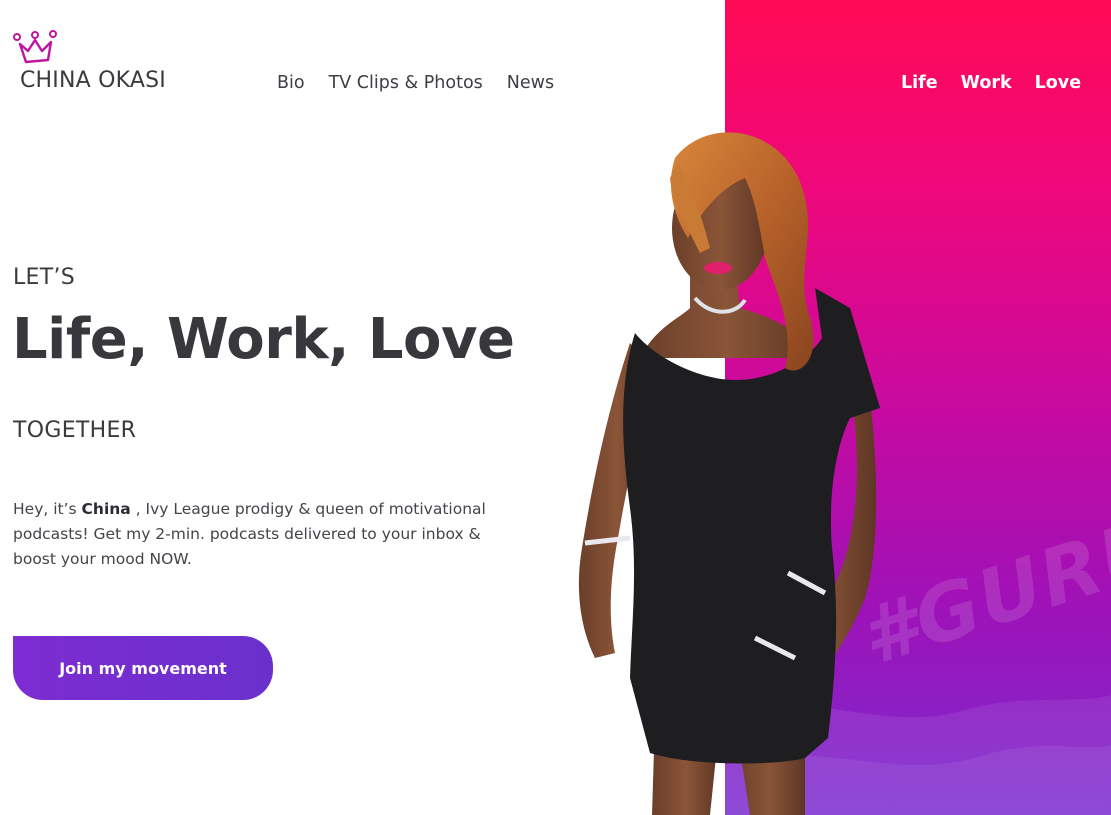 Image resolution: width=1111 pixels, height=815 pixels. What do you see at coordinates (44, 277) in the screenshot?
I see `hero-eyebrow: LET’S` at bounding box center [44, 277].